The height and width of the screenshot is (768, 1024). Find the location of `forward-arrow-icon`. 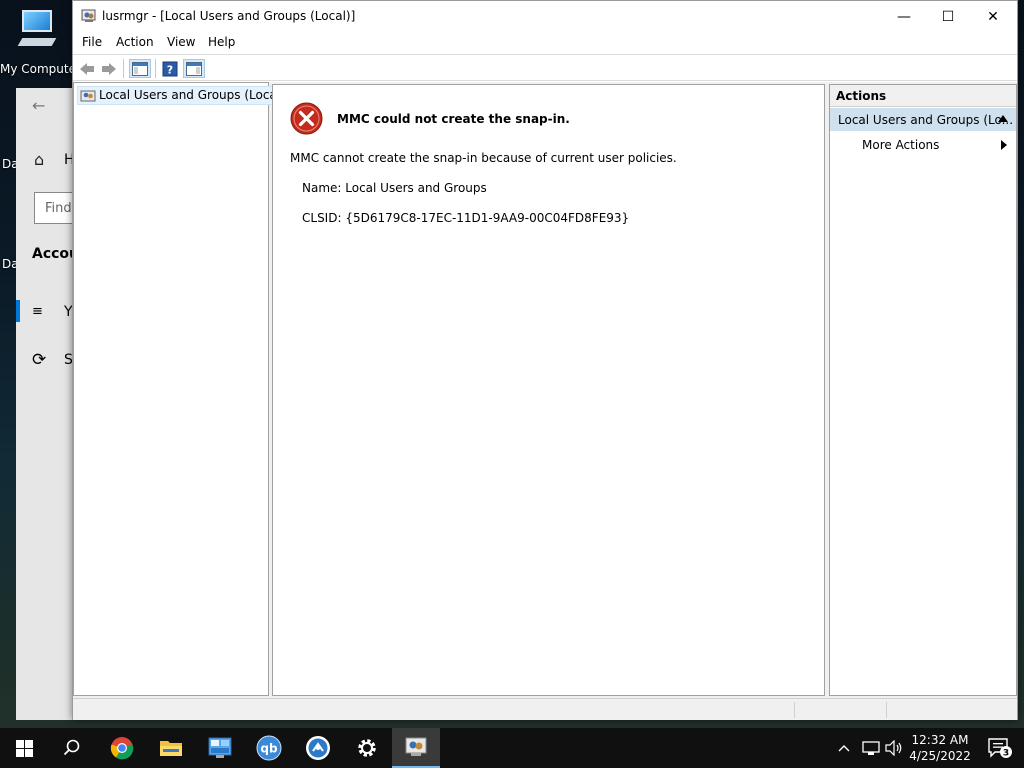

forward-arrow-icon is located at coordinates (109, 68).